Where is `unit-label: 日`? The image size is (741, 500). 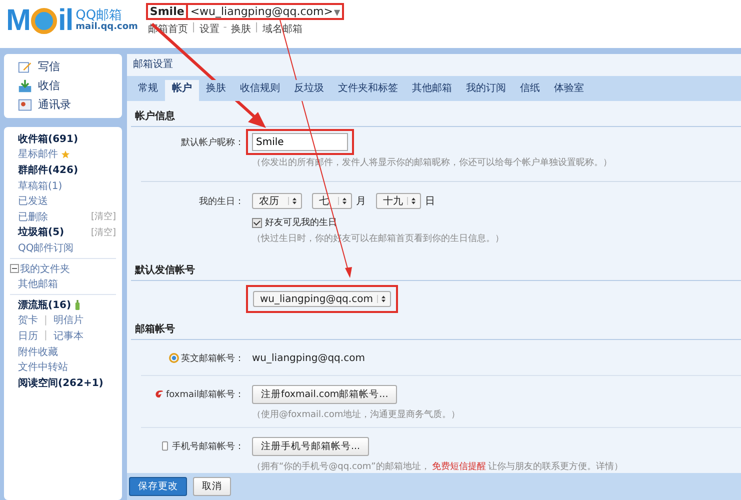
unit-label: 日 is located at coordinates (430, 201).